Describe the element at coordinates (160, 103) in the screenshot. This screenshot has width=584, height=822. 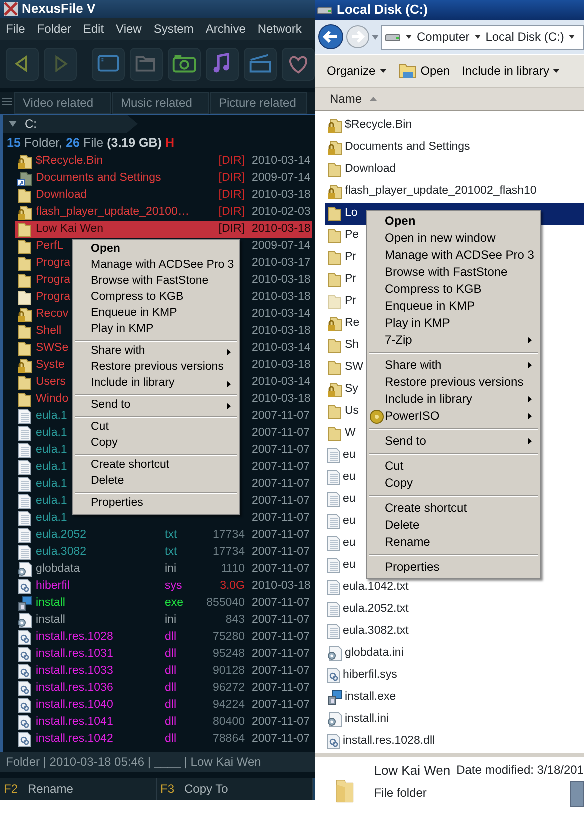
I see `tab: Music related` at that location.